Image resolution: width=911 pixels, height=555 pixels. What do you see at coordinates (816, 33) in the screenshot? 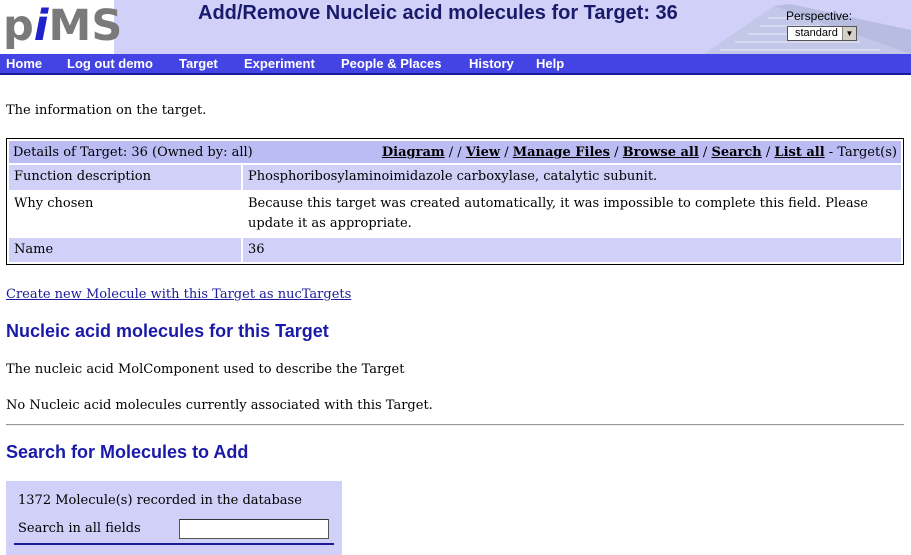
I see `perspective-value: standard` at bounding box center [816, 33].